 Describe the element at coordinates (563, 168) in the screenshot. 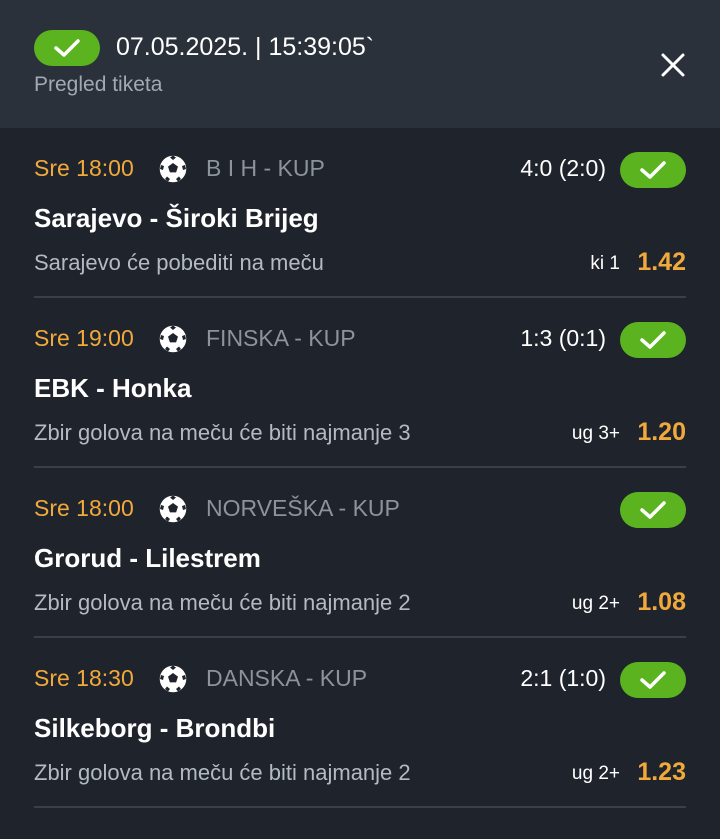

I see `match-score: 4:0 (2:0)` at that location.